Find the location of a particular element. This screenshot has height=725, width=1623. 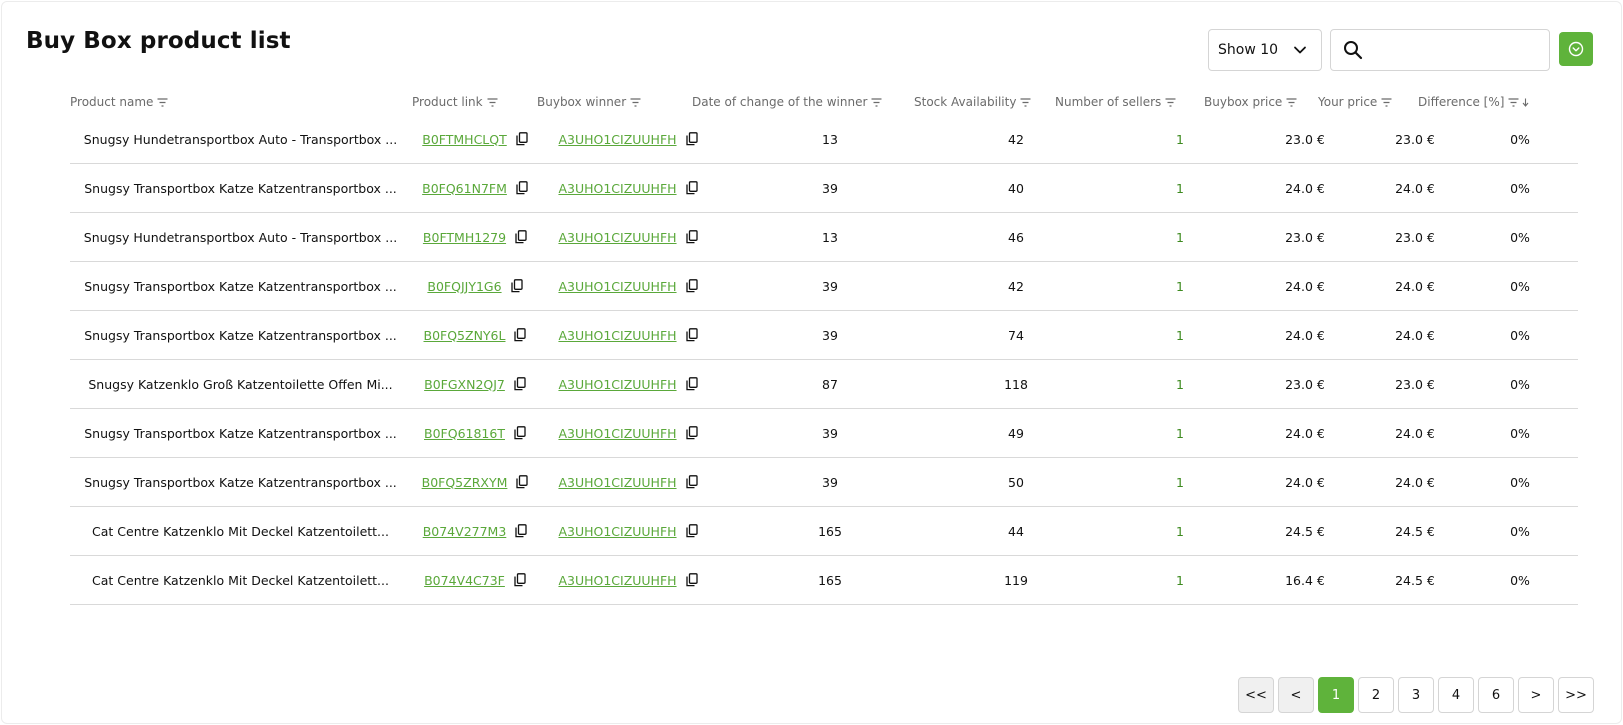

product-link-cell: B0FQ5ZRXYM is located at coordinates (475, 482).